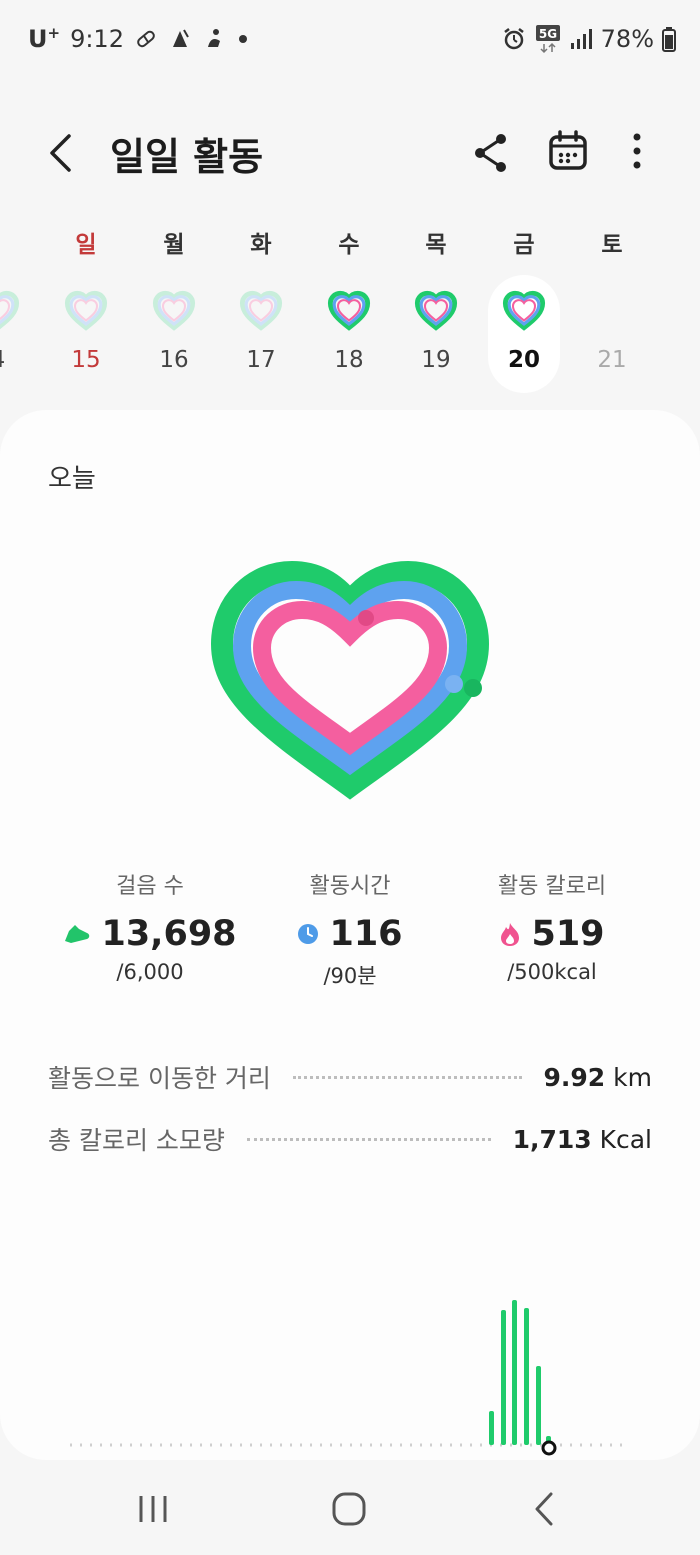  I want to click on calendar-icon, so click(568, 151).